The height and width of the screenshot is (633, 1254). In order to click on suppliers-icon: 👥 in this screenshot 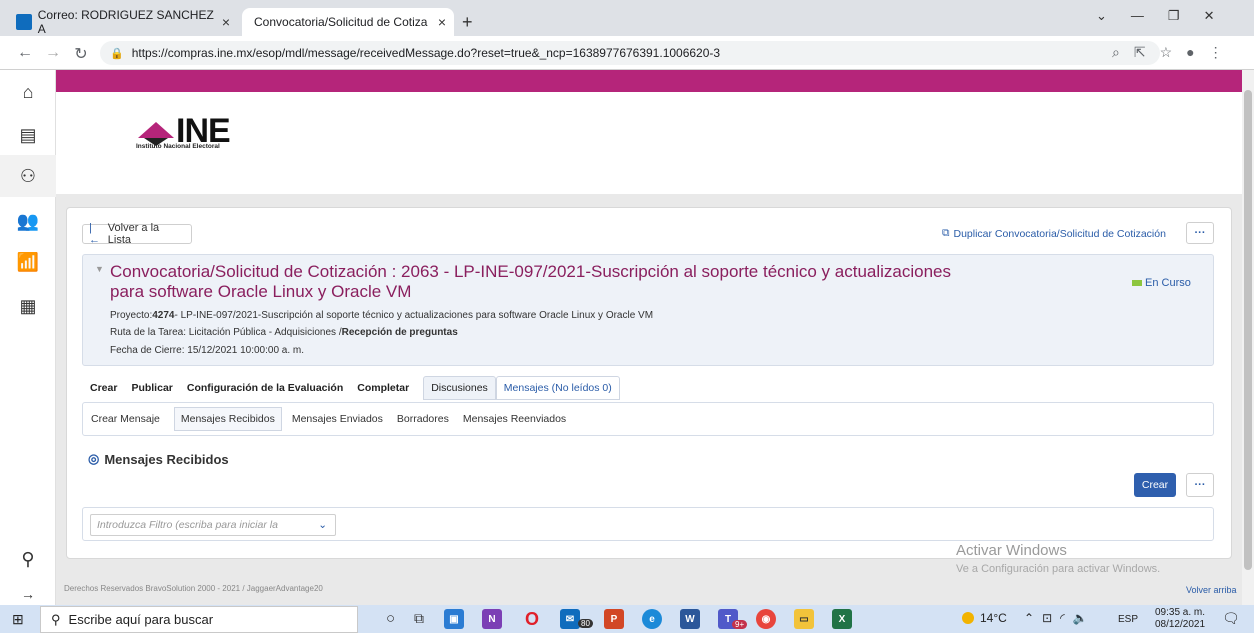, I will do `click(28, 221)`.